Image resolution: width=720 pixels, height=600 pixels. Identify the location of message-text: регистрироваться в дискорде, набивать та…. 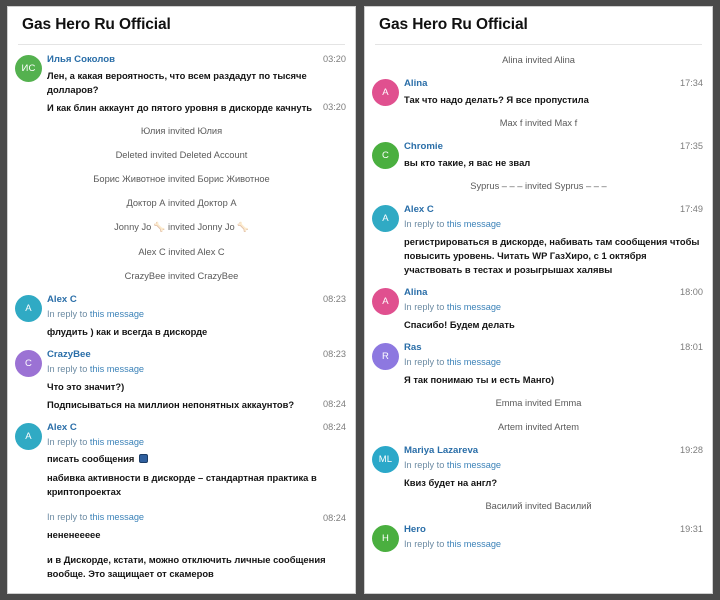
(552, 255).